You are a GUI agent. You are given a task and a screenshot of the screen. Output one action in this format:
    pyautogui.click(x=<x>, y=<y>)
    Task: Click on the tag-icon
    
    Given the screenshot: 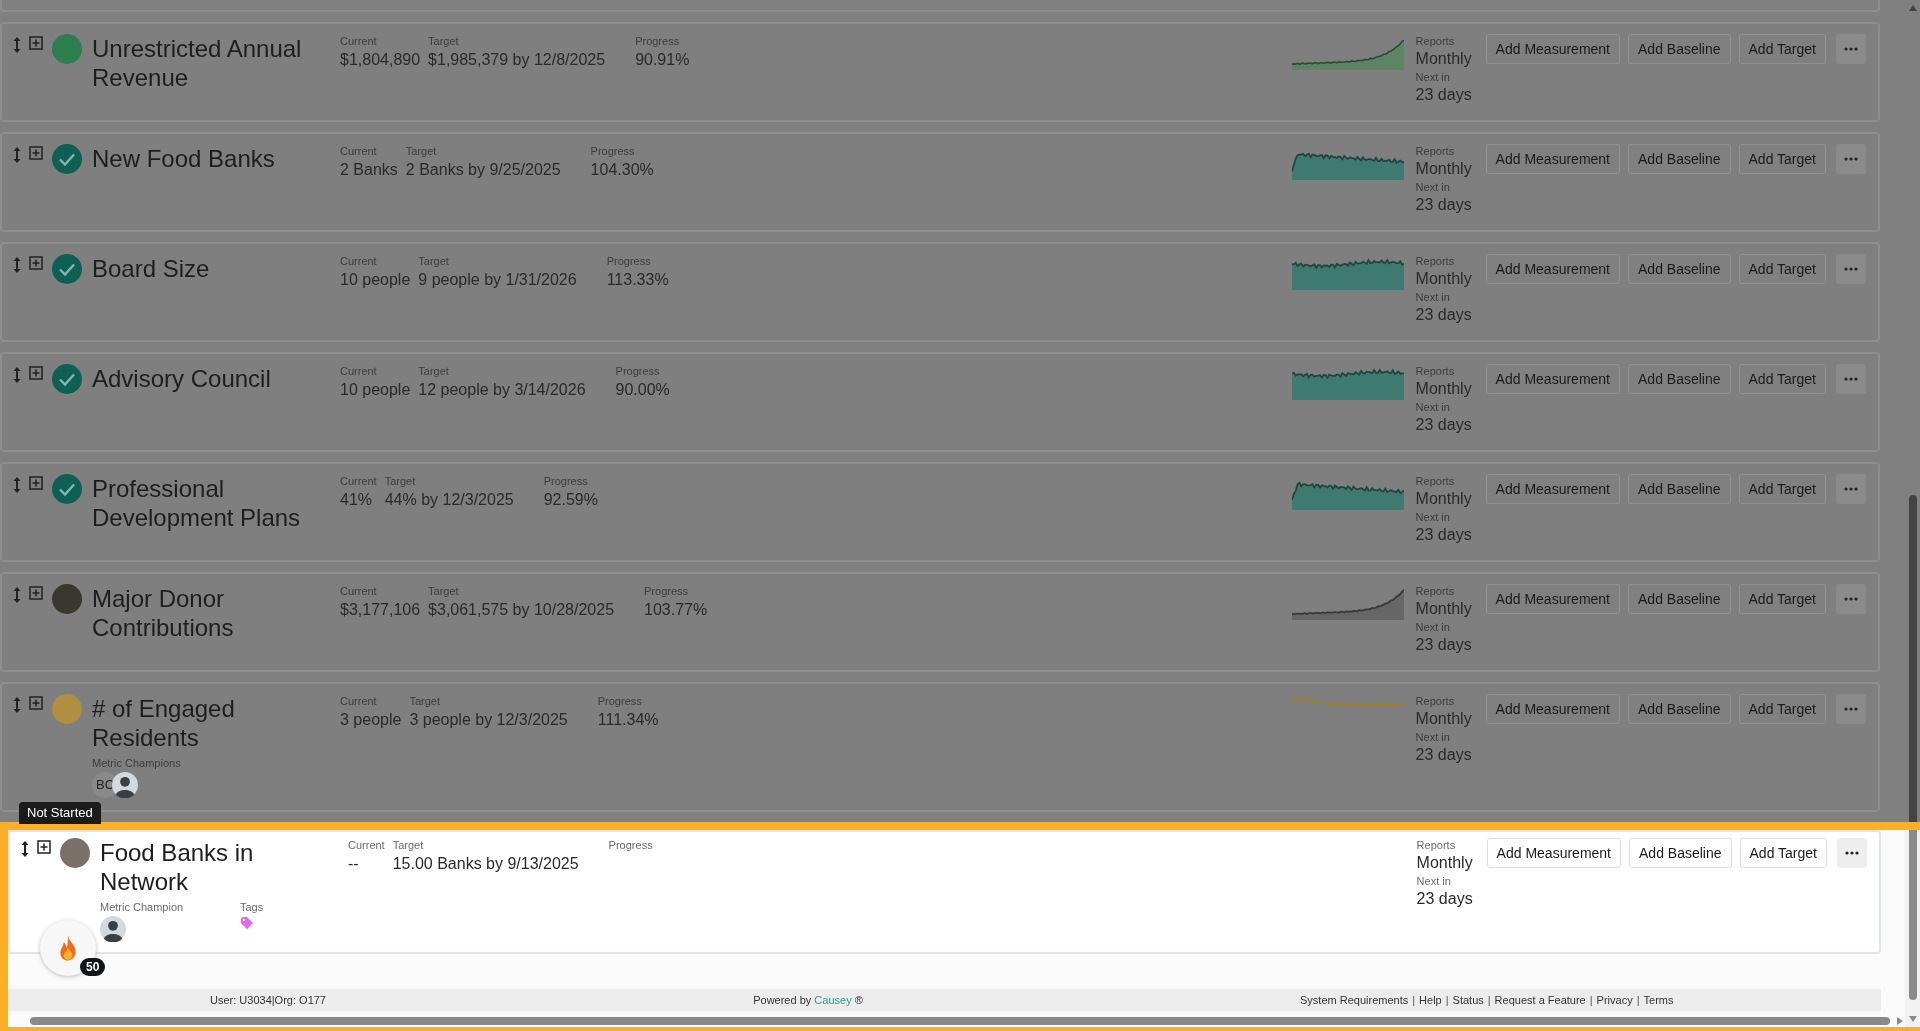 What is the action you would take?
    pyautogui.click(x=247, y=923)
    